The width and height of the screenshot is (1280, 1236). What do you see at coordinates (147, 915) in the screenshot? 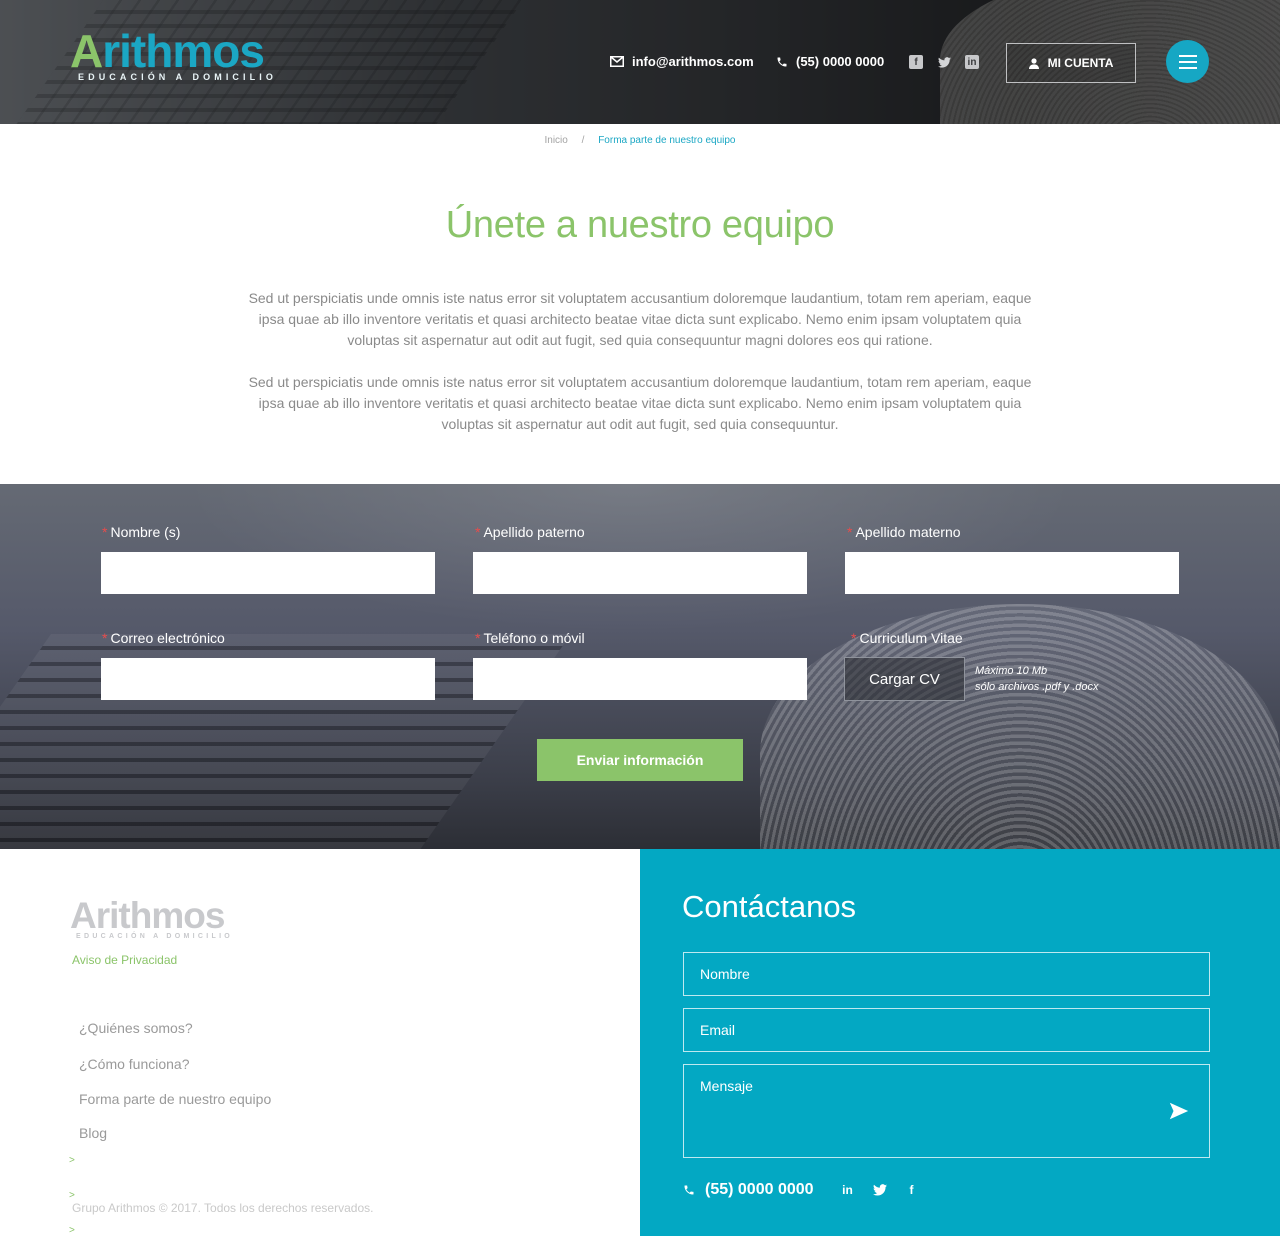
I see `footer-logo-wordmark: Arithmos` at bounding box center [147, 915].